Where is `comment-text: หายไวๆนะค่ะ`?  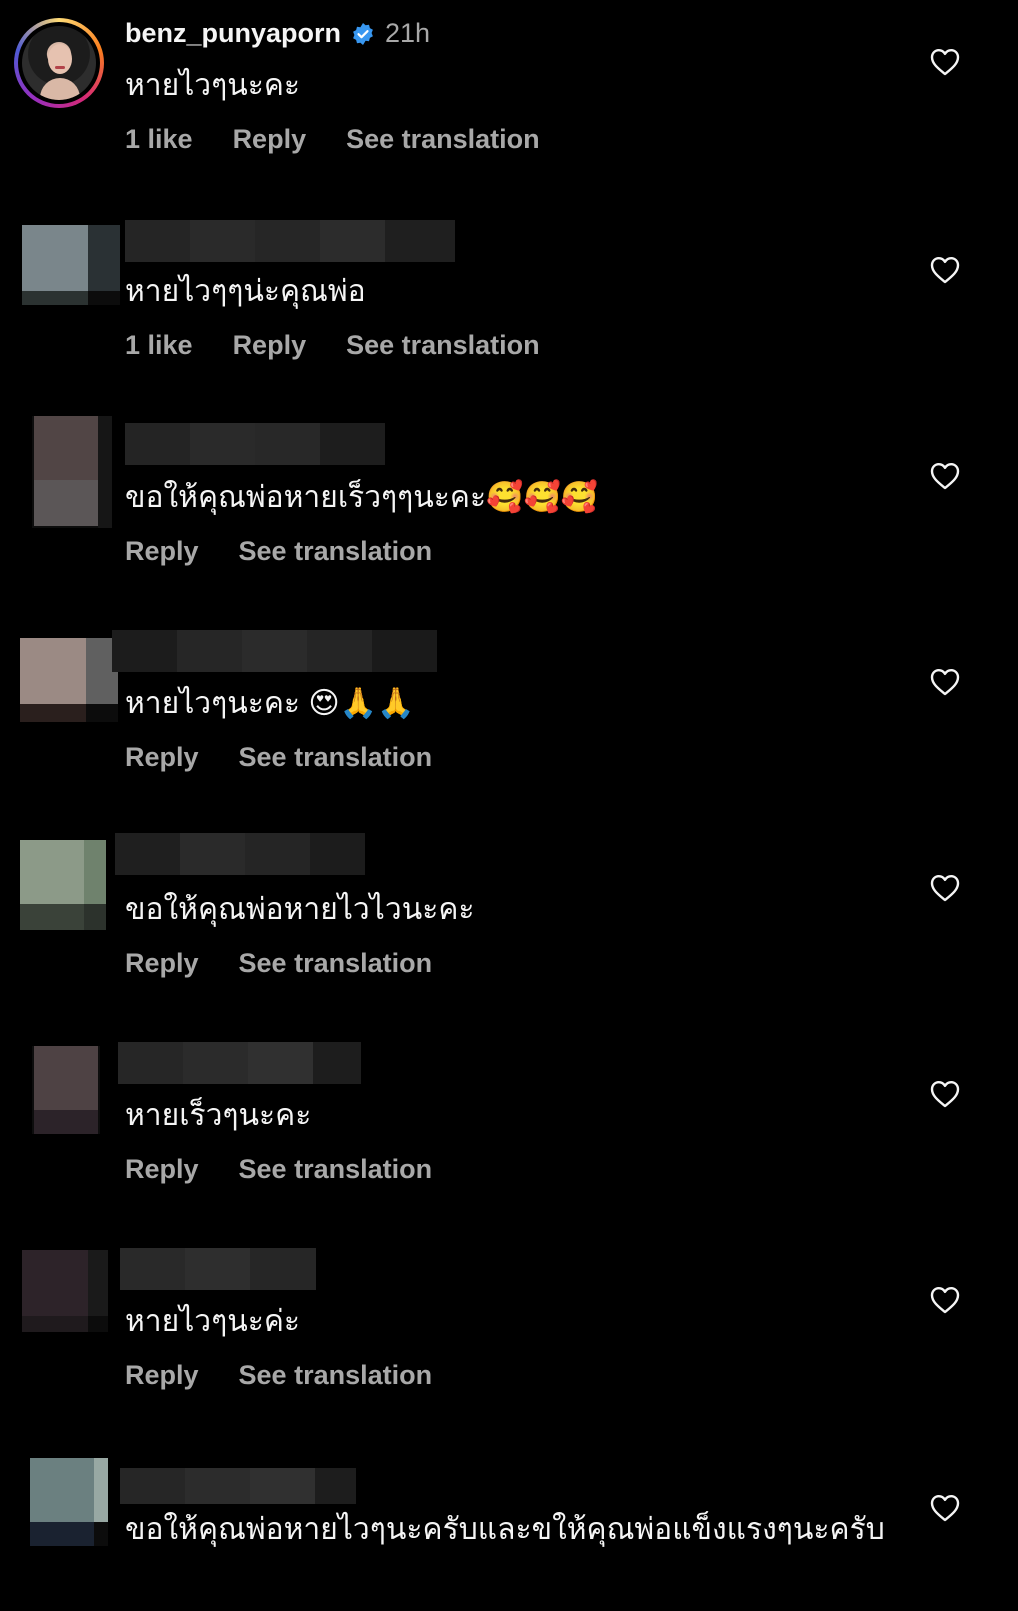
comment-text: หายไวๆนะค่ะ is located at coordinates (213, 1321).